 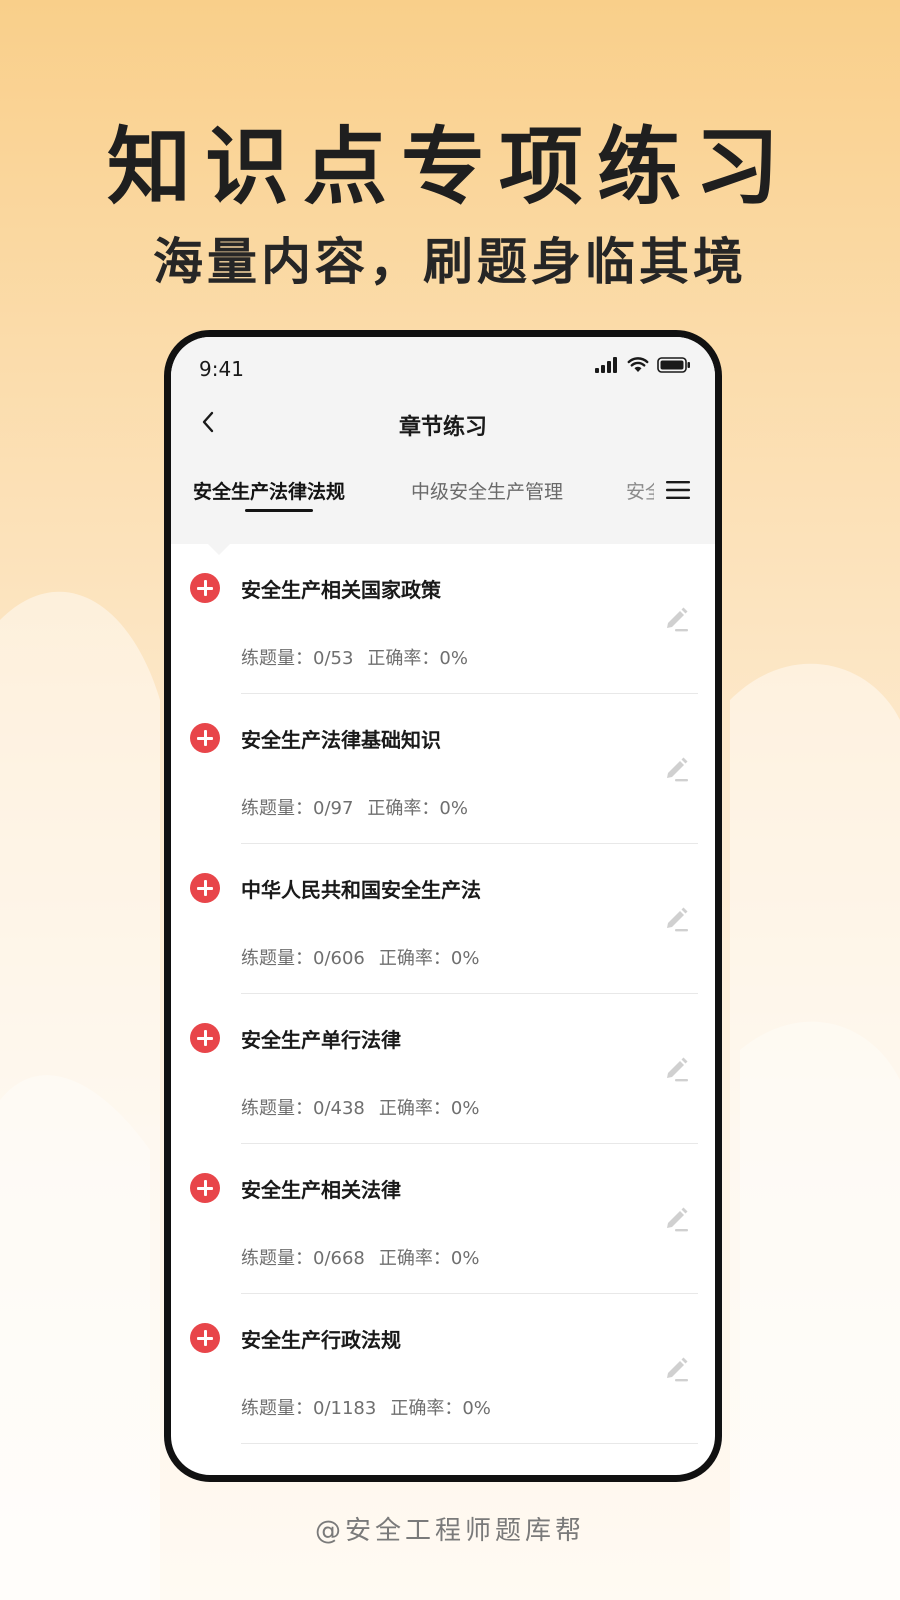 I want to click on chapter-item: 安全生产相关国家政策 练题量：0/53 正确率：0%, so click(x=443, y=619).